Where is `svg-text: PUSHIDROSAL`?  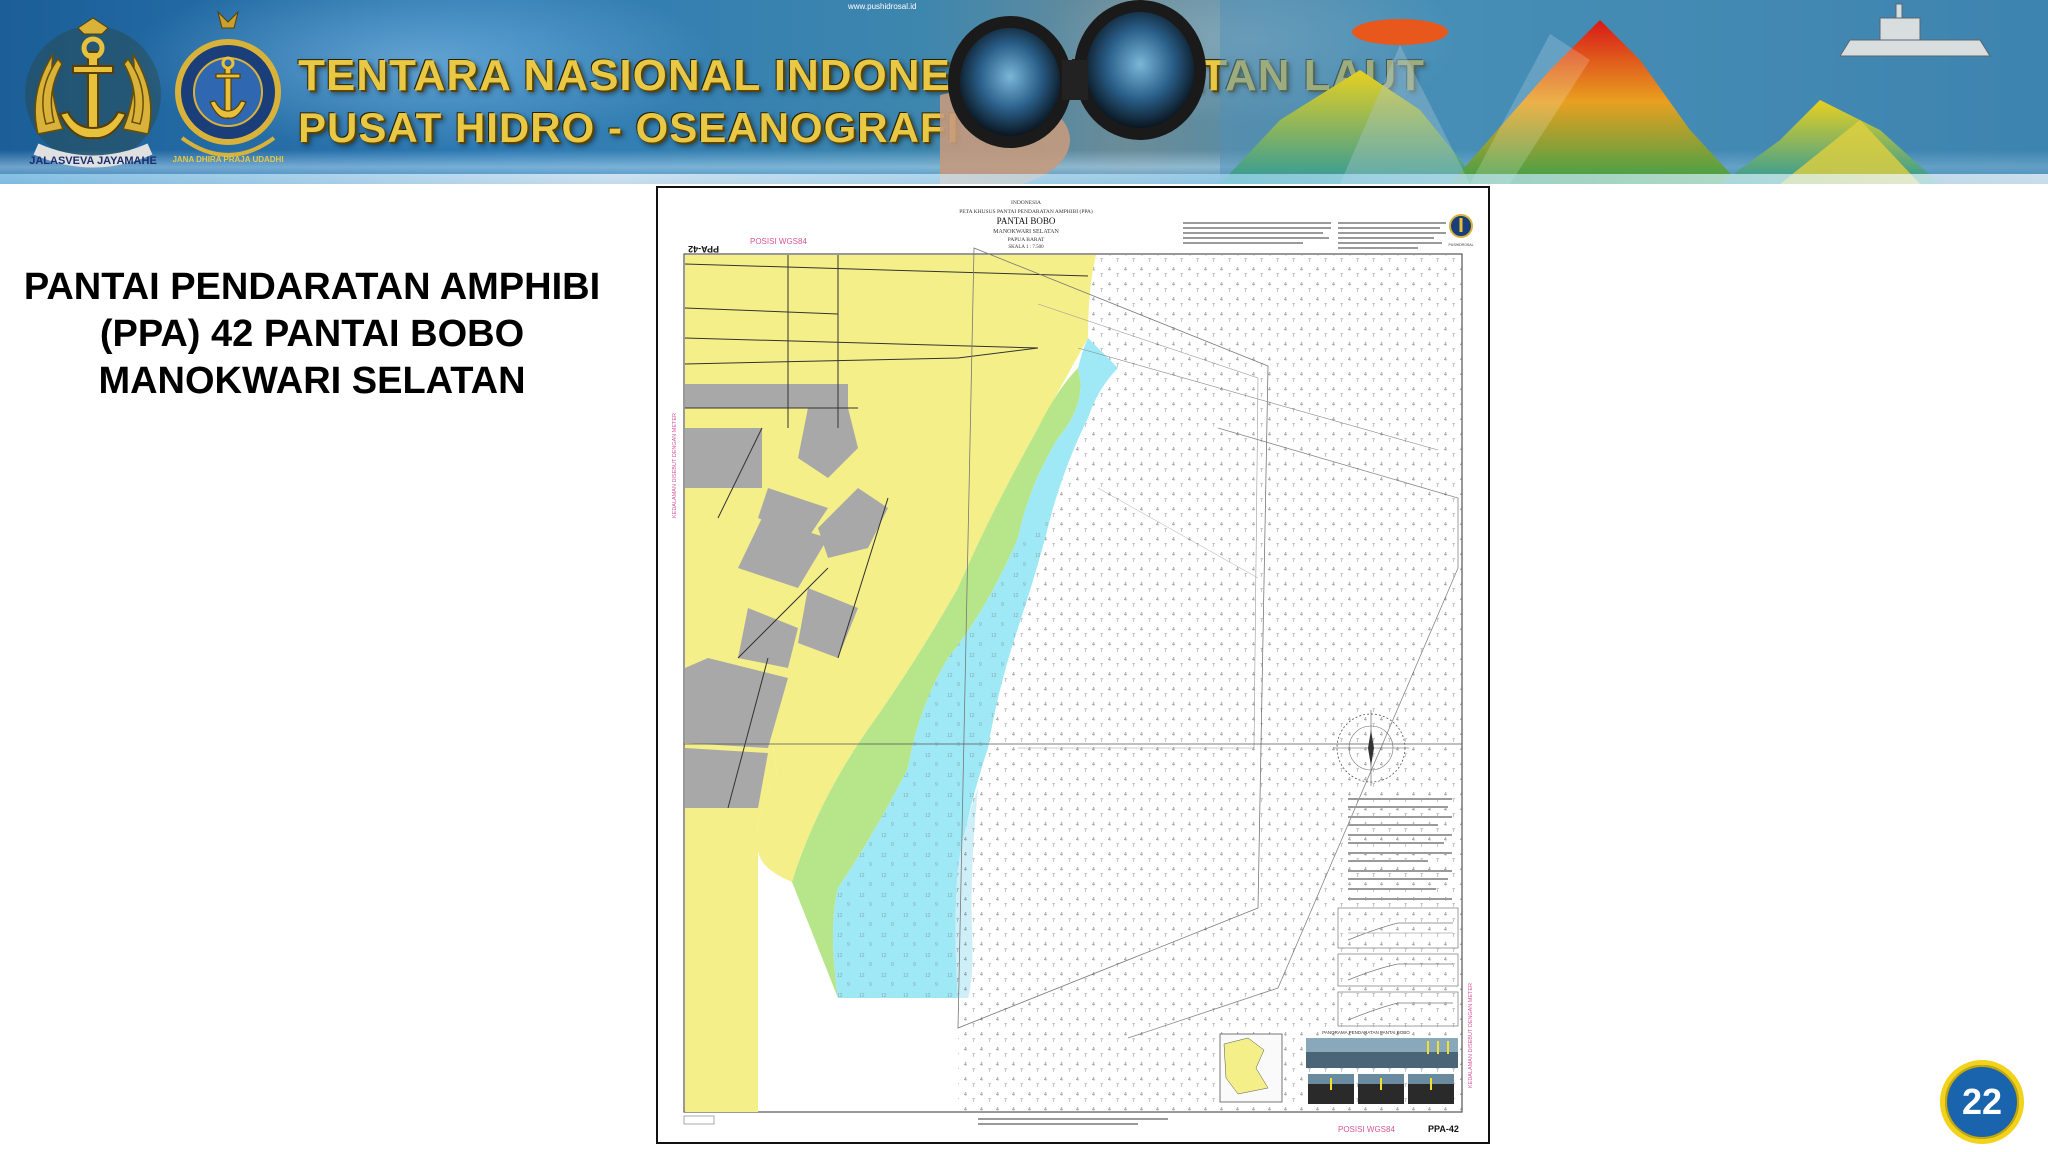 svg-text: PUSHIDROSAL is located at coordinates (1460, 245).